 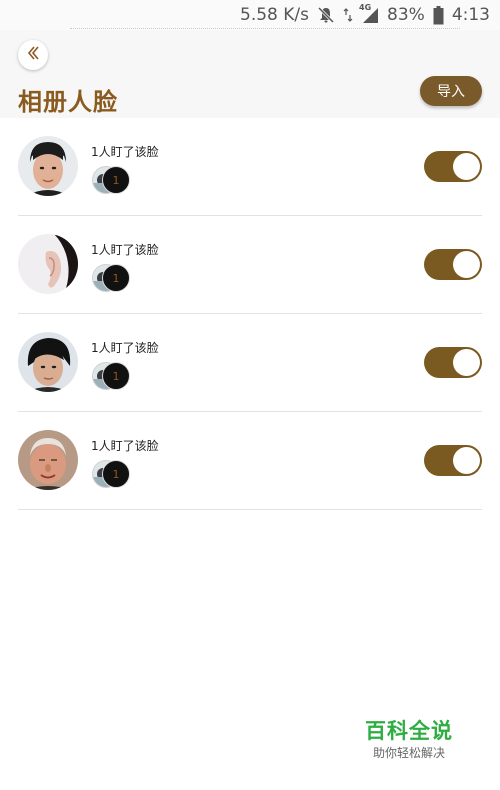 I want to click on import-button: 导入, so click(x=451, y=91).